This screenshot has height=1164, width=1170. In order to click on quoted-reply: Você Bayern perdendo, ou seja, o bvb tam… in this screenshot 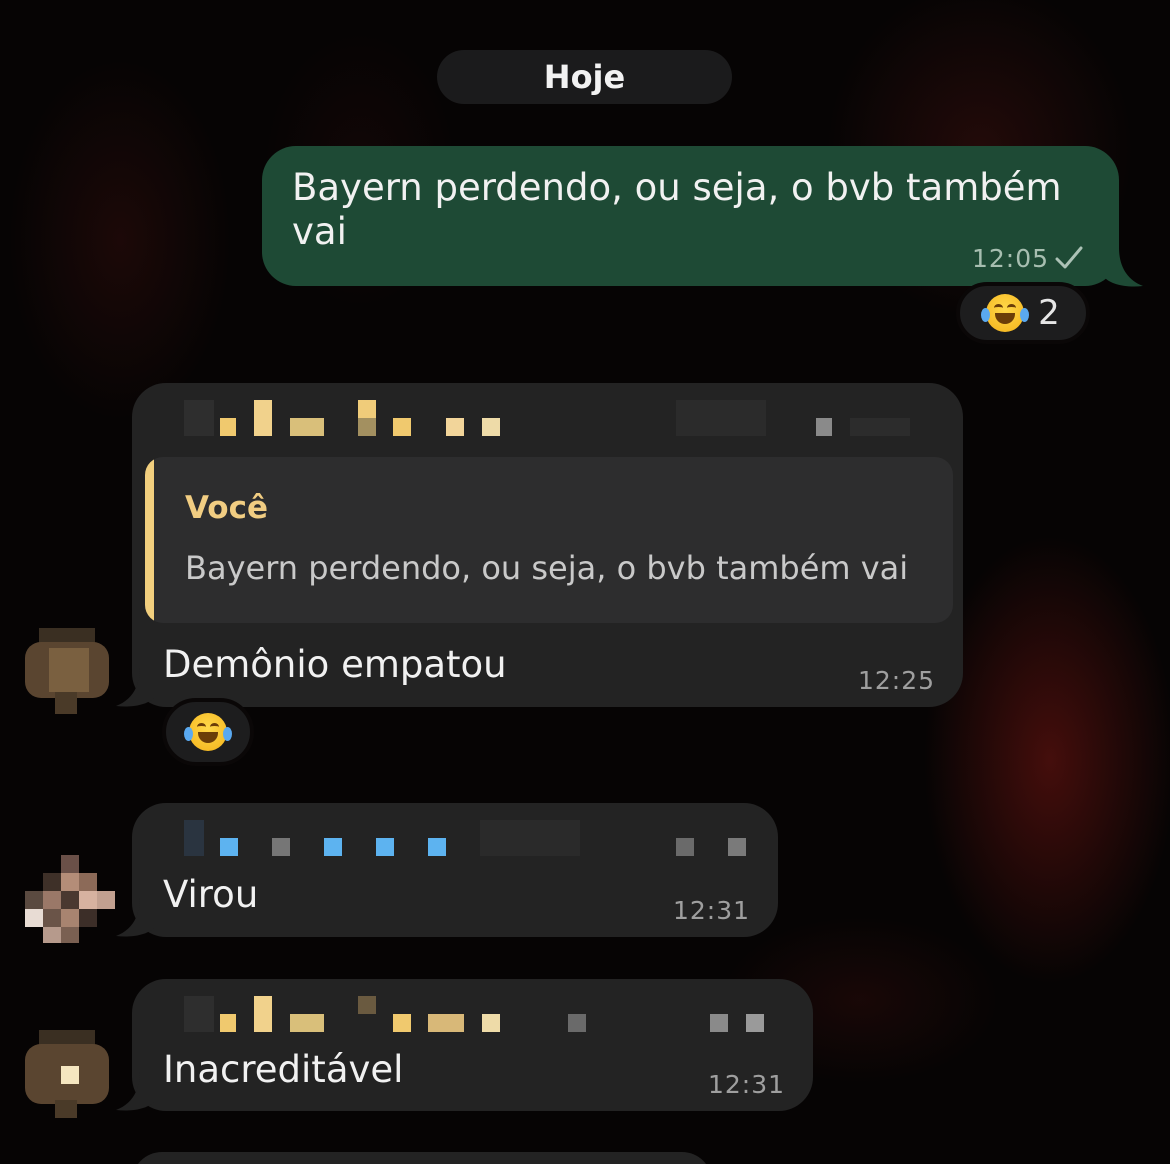, I will do `click(549, 540)`.